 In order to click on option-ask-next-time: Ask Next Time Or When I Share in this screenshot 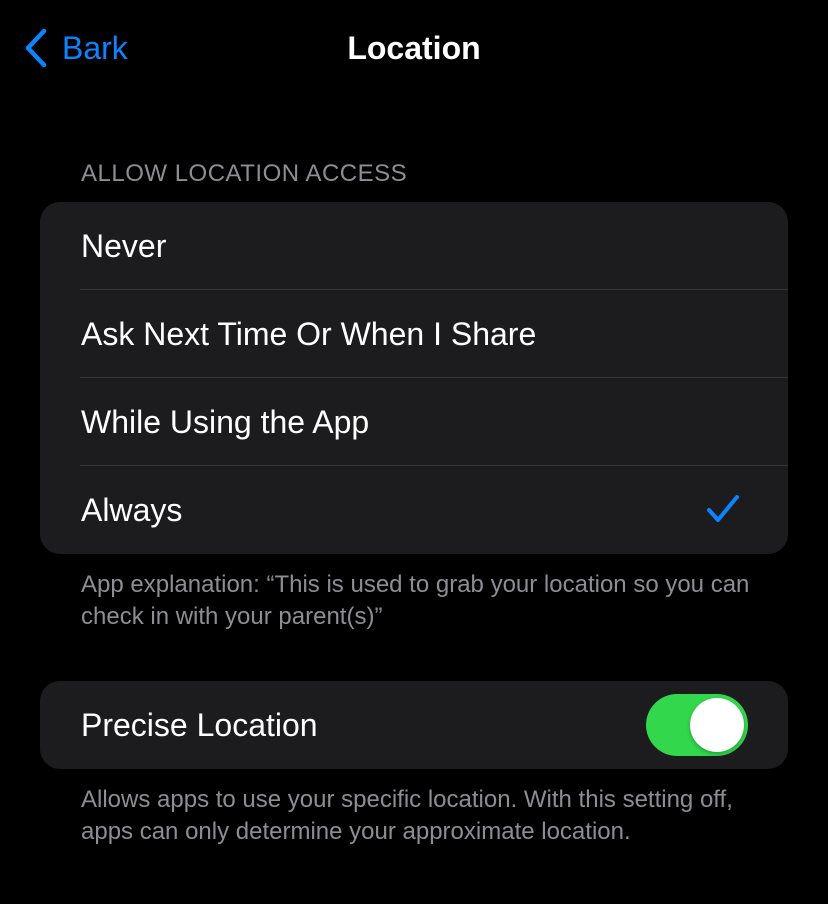, I will do `click(414, 334)`.